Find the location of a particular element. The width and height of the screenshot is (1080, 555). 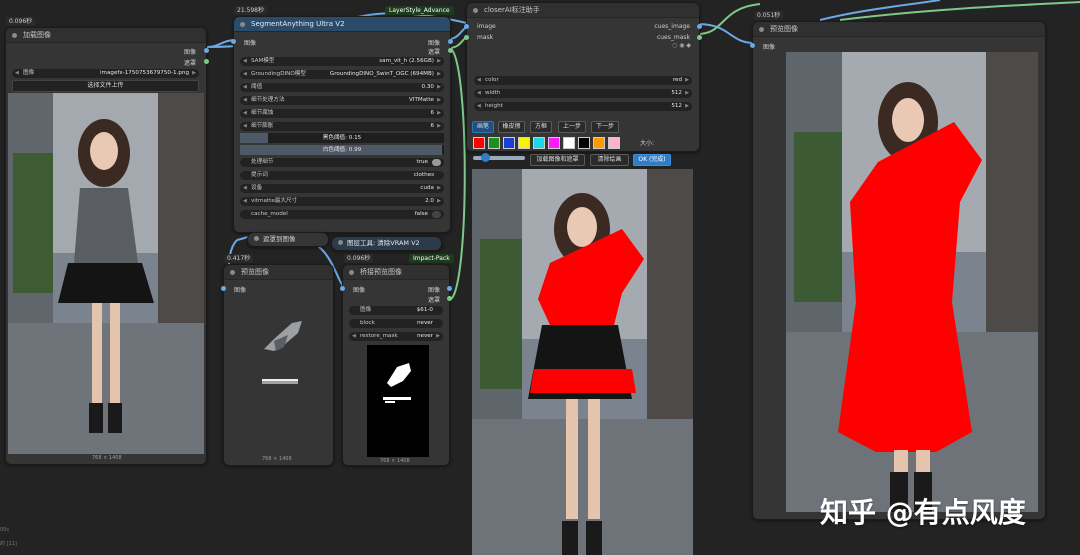

image-file-combo: ◀ 图像 imagefx-1750753679750-1.png ▶ is located at coordinates (105, 73).